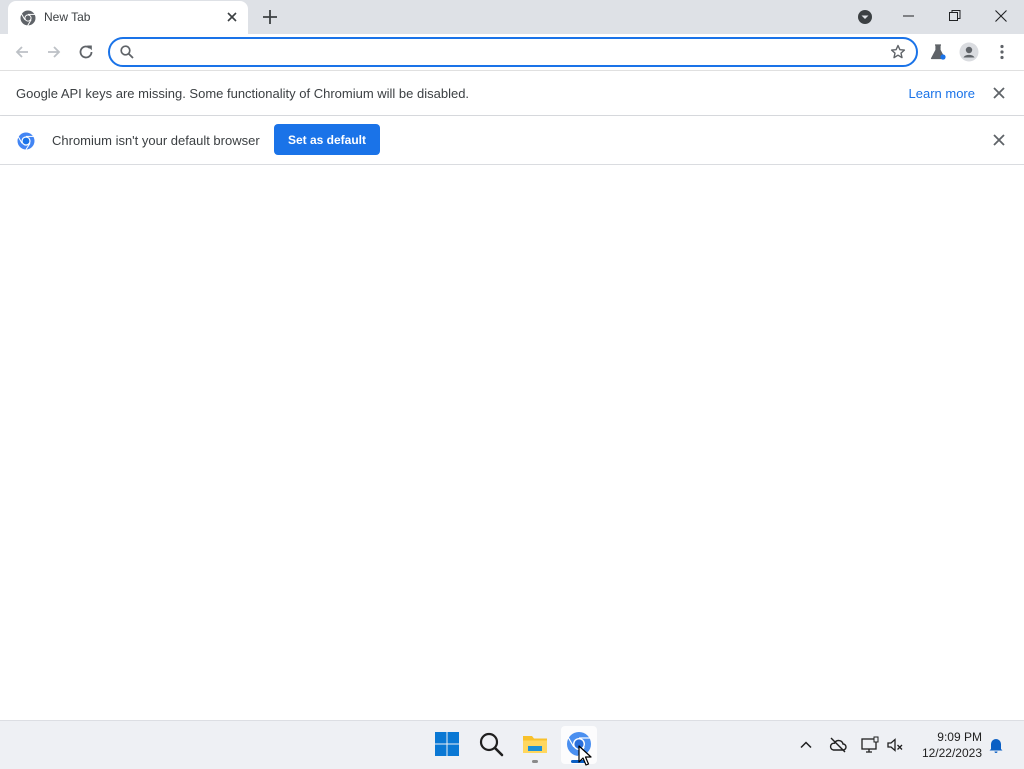 This screenshot has height=769, width=1024. What do you see at coordinates (535, 744) in the screenshot?
I see `file-explorer-icon` at bounding box center [535, 744].